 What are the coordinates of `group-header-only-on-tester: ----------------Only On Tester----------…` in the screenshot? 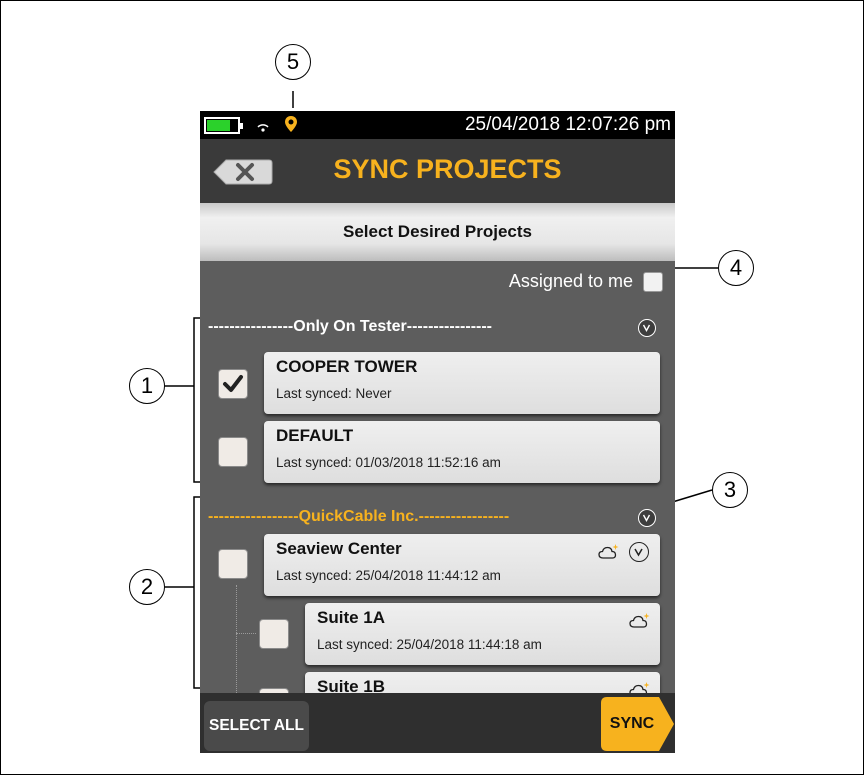 It's located at (350, 326).